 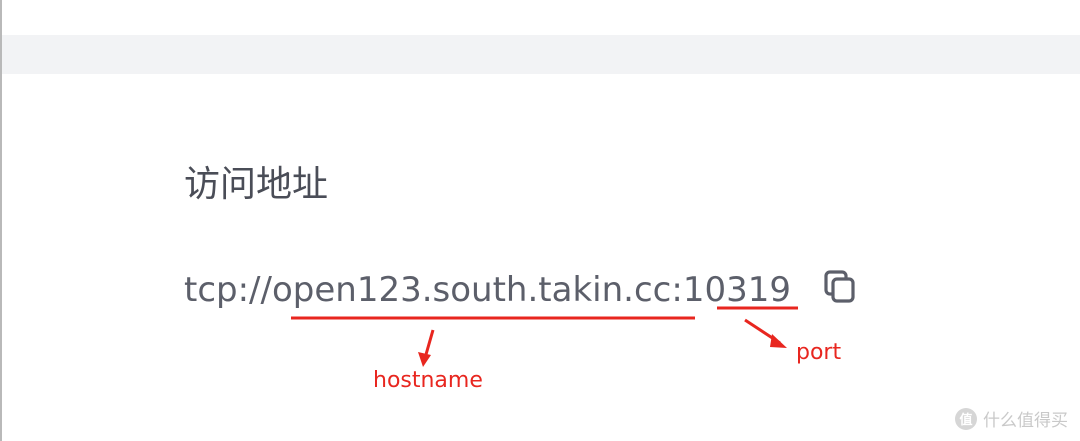 I want to click on port-annotation-label: port, so click(x=819, y=352).